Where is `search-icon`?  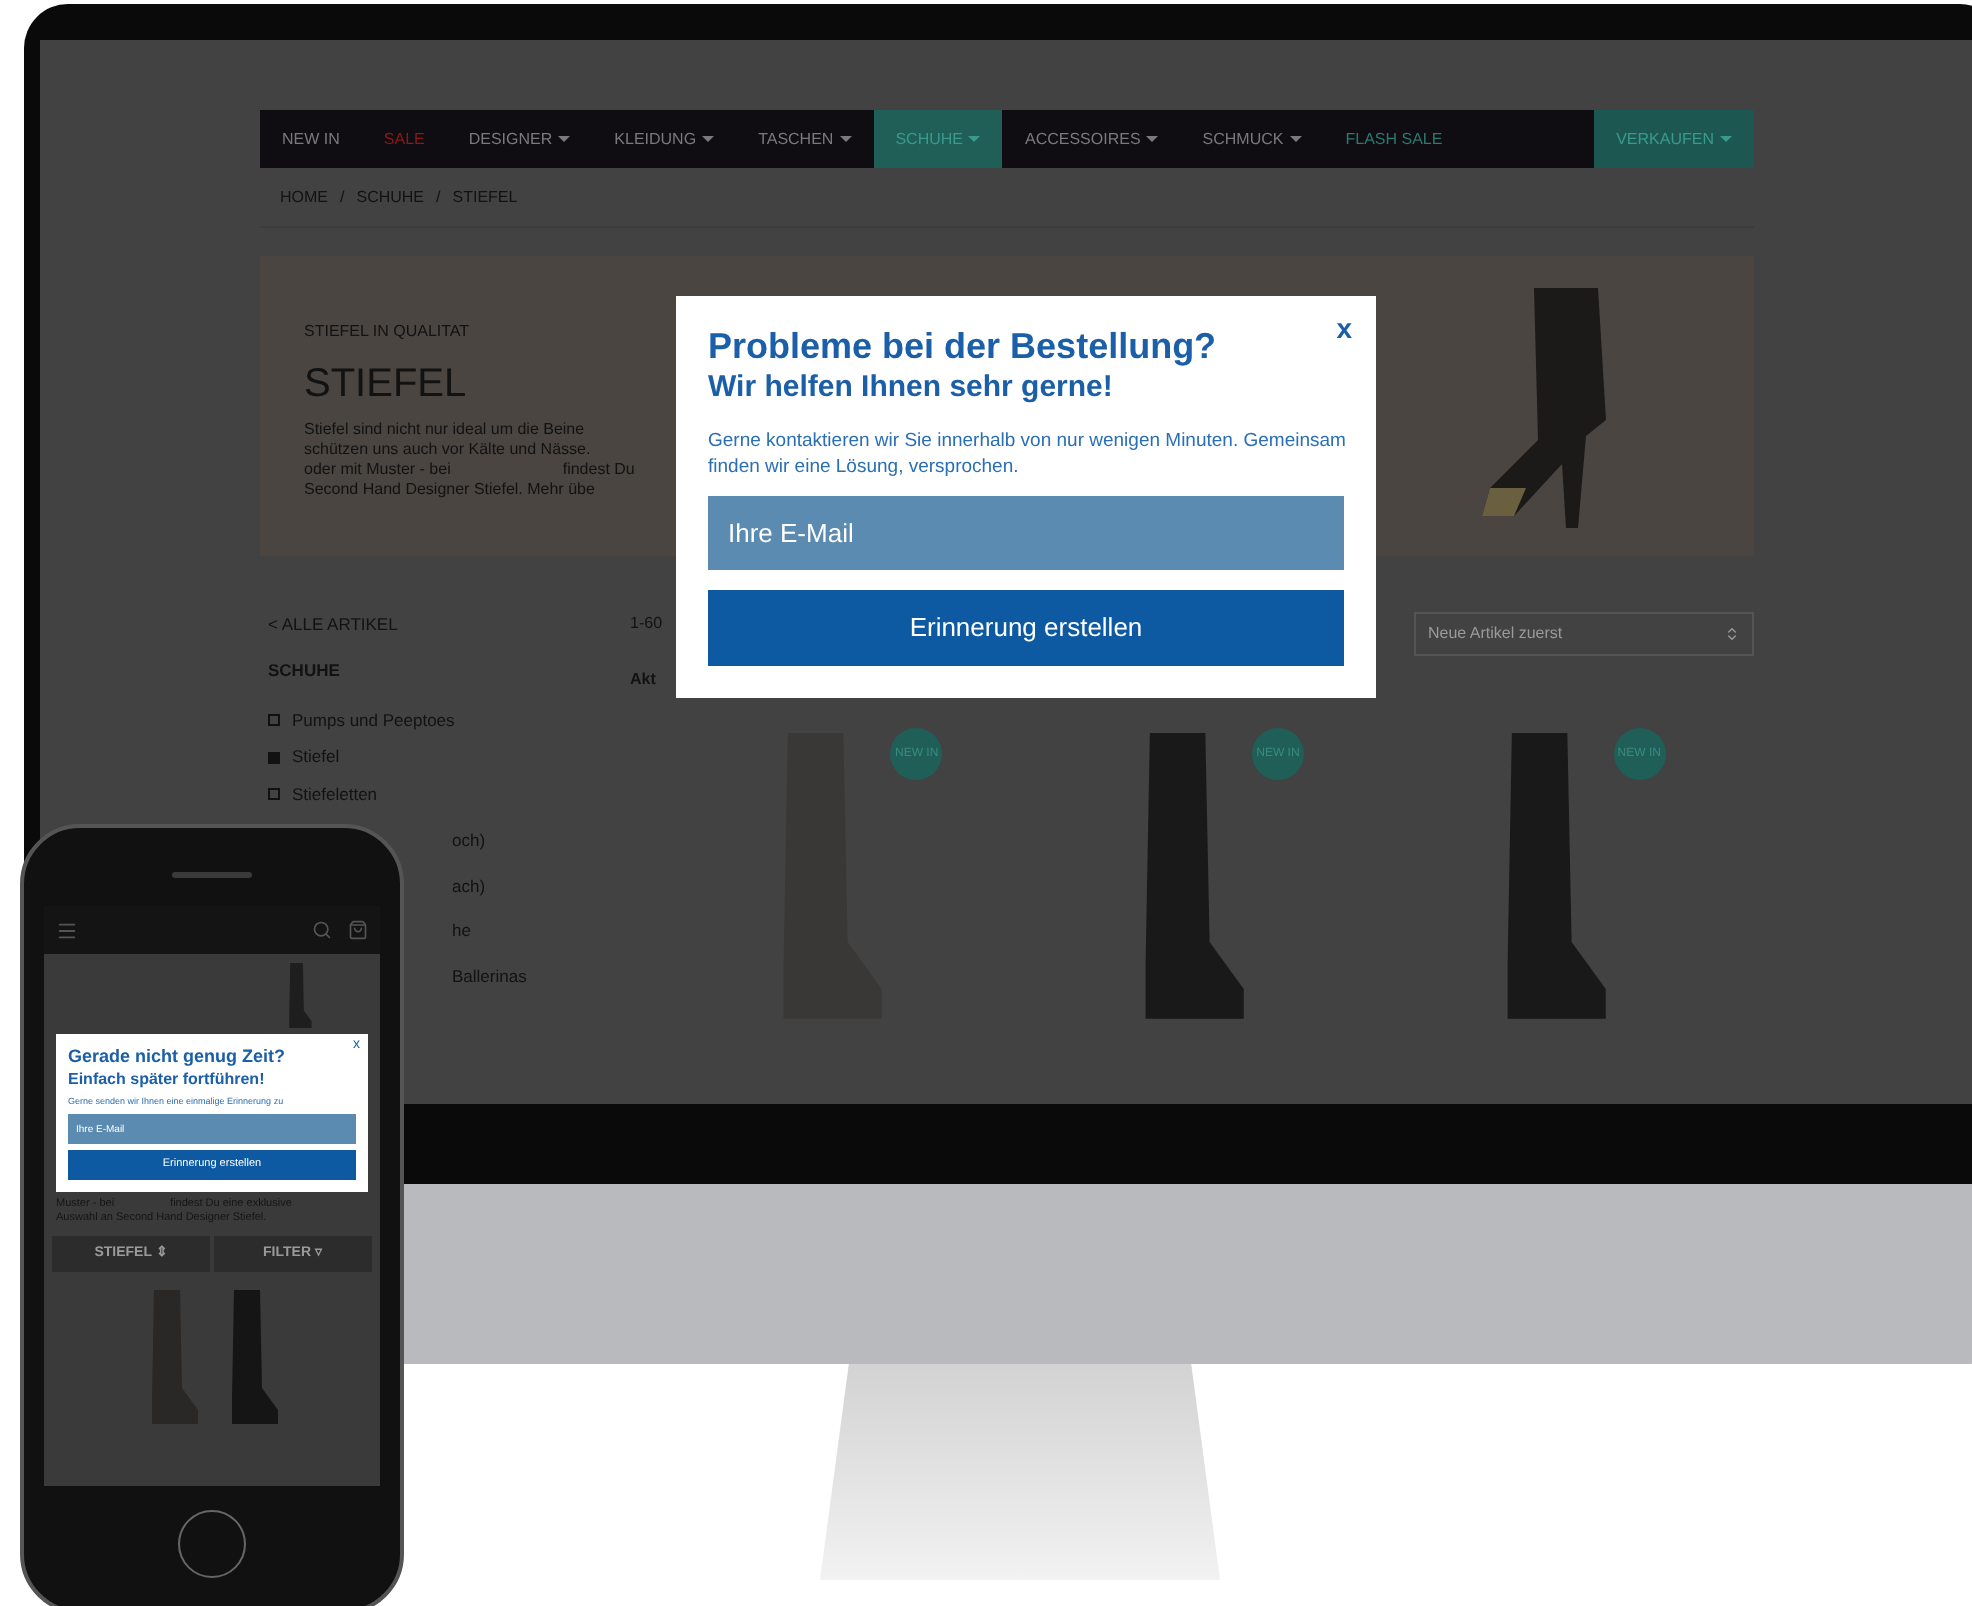 search-icon is located at coordinates (322, 930).